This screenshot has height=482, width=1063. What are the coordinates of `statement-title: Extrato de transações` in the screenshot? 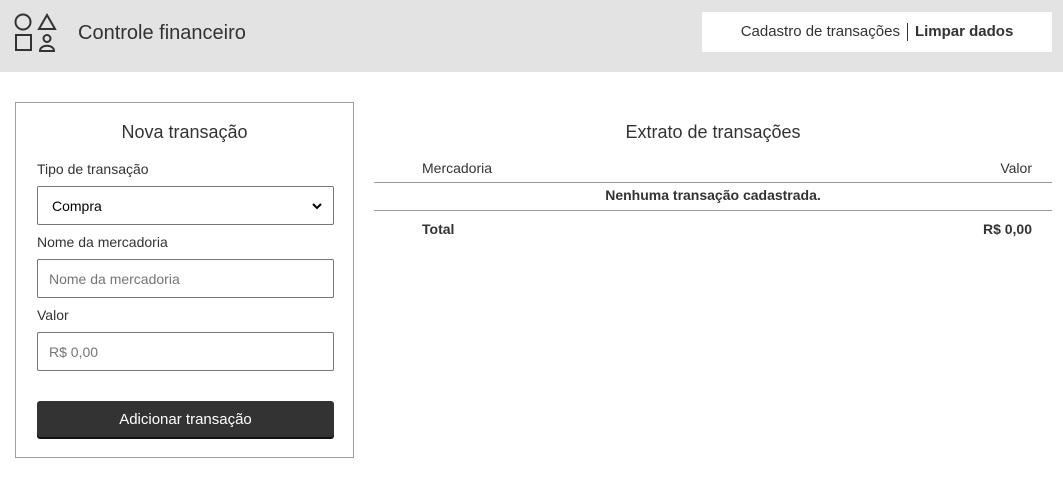 It's located at (713, 132).